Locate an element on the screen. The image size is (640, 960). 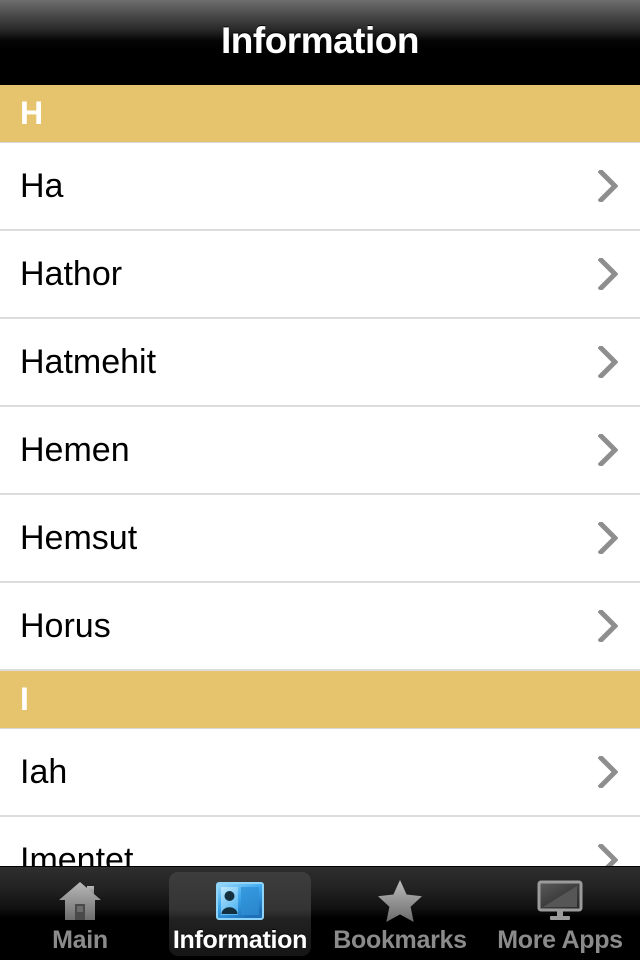
list-item: Hemen is located at coordinates (320, 451).